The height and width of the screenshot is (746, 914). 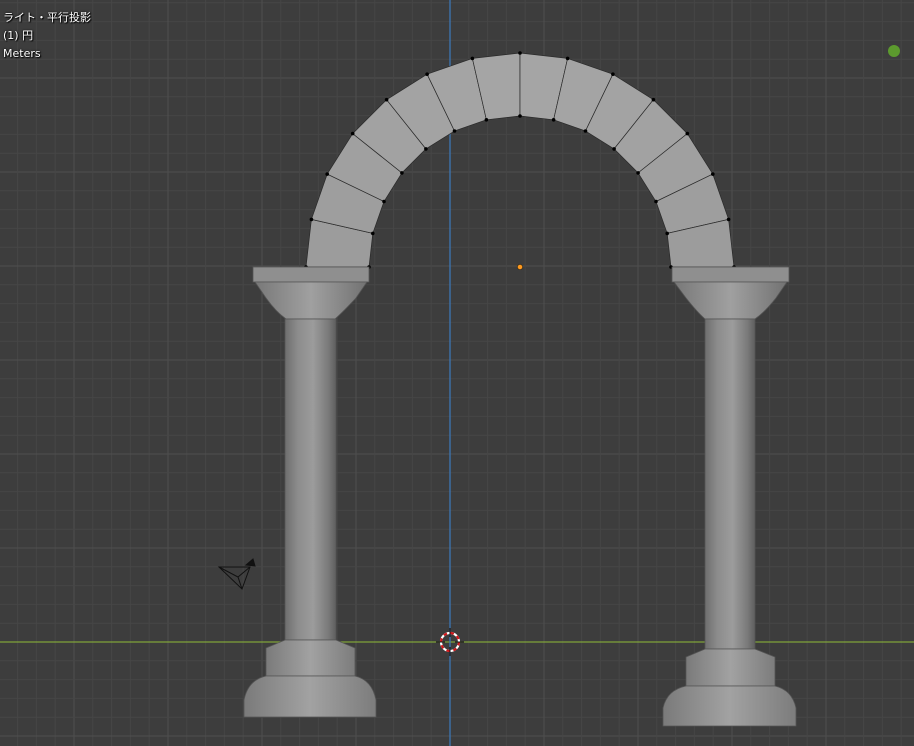 I want to click on stone-arch-mesh, so click(x=520, y=160).